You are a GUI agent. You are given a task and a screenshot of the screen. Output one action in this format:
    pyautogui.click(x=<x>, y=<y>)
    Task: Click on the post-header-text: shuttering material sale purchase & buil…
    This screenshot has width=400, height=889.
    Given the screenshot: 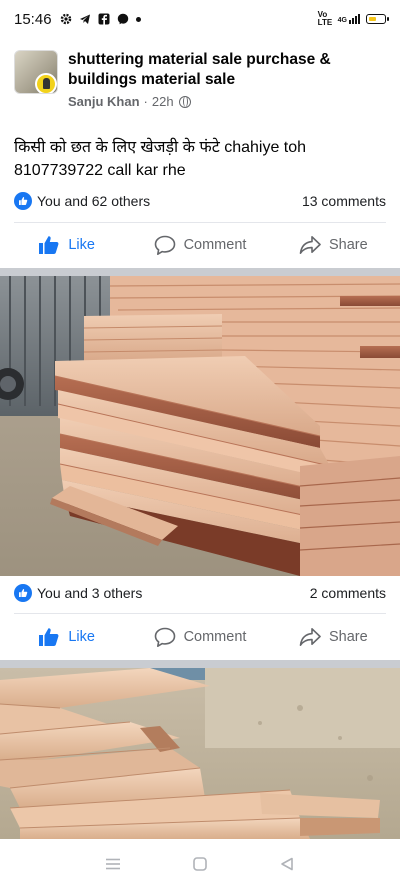 What is the action you would take?
    pyautogui.click(x=227, y=79)
    